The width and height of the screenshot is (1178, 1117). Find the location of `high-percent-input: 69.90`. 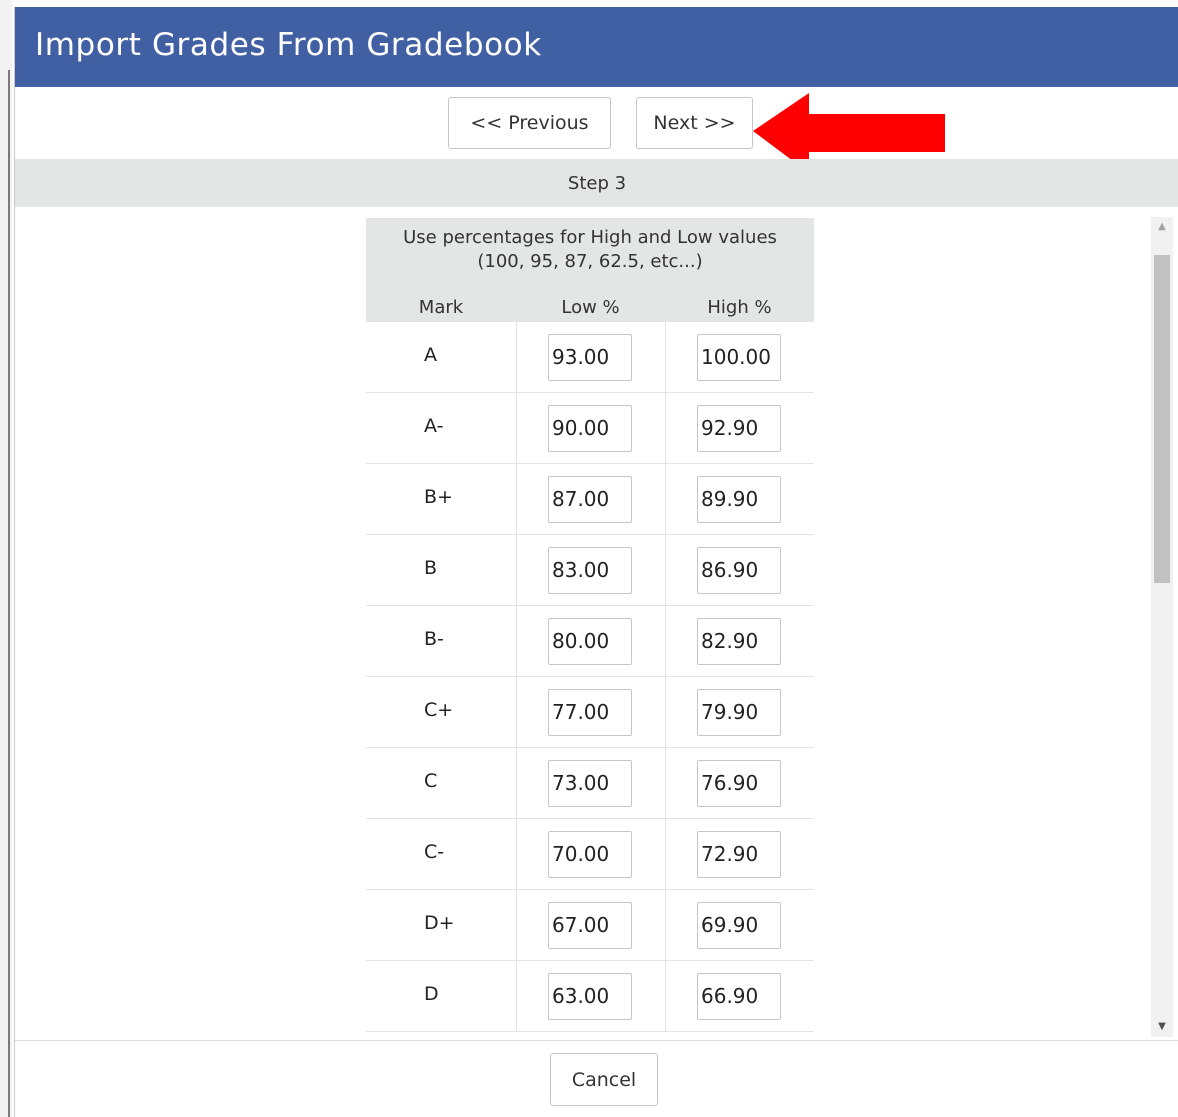

high-percent-input: 69.90 is located at coordinates (739, 925).